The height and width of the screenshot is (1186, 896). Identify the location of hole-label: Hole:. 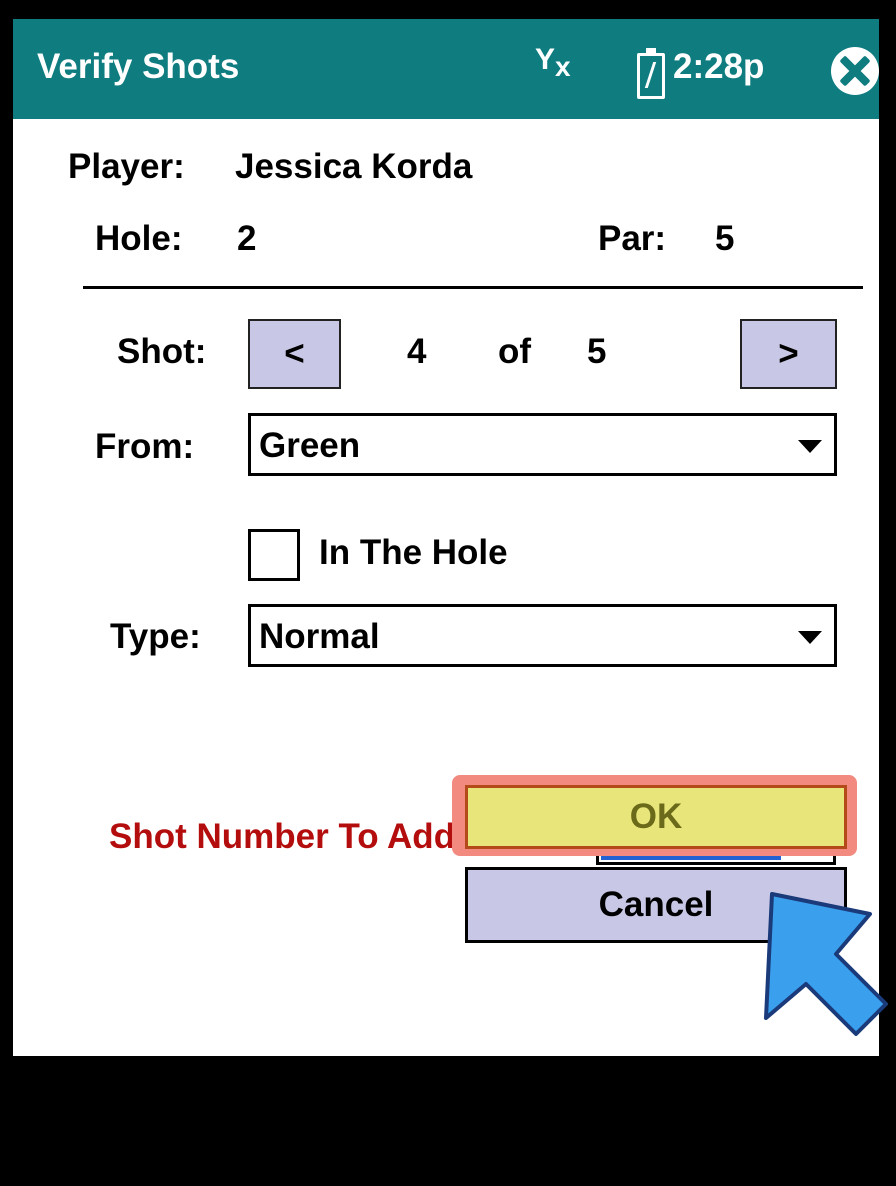
(139, 238).